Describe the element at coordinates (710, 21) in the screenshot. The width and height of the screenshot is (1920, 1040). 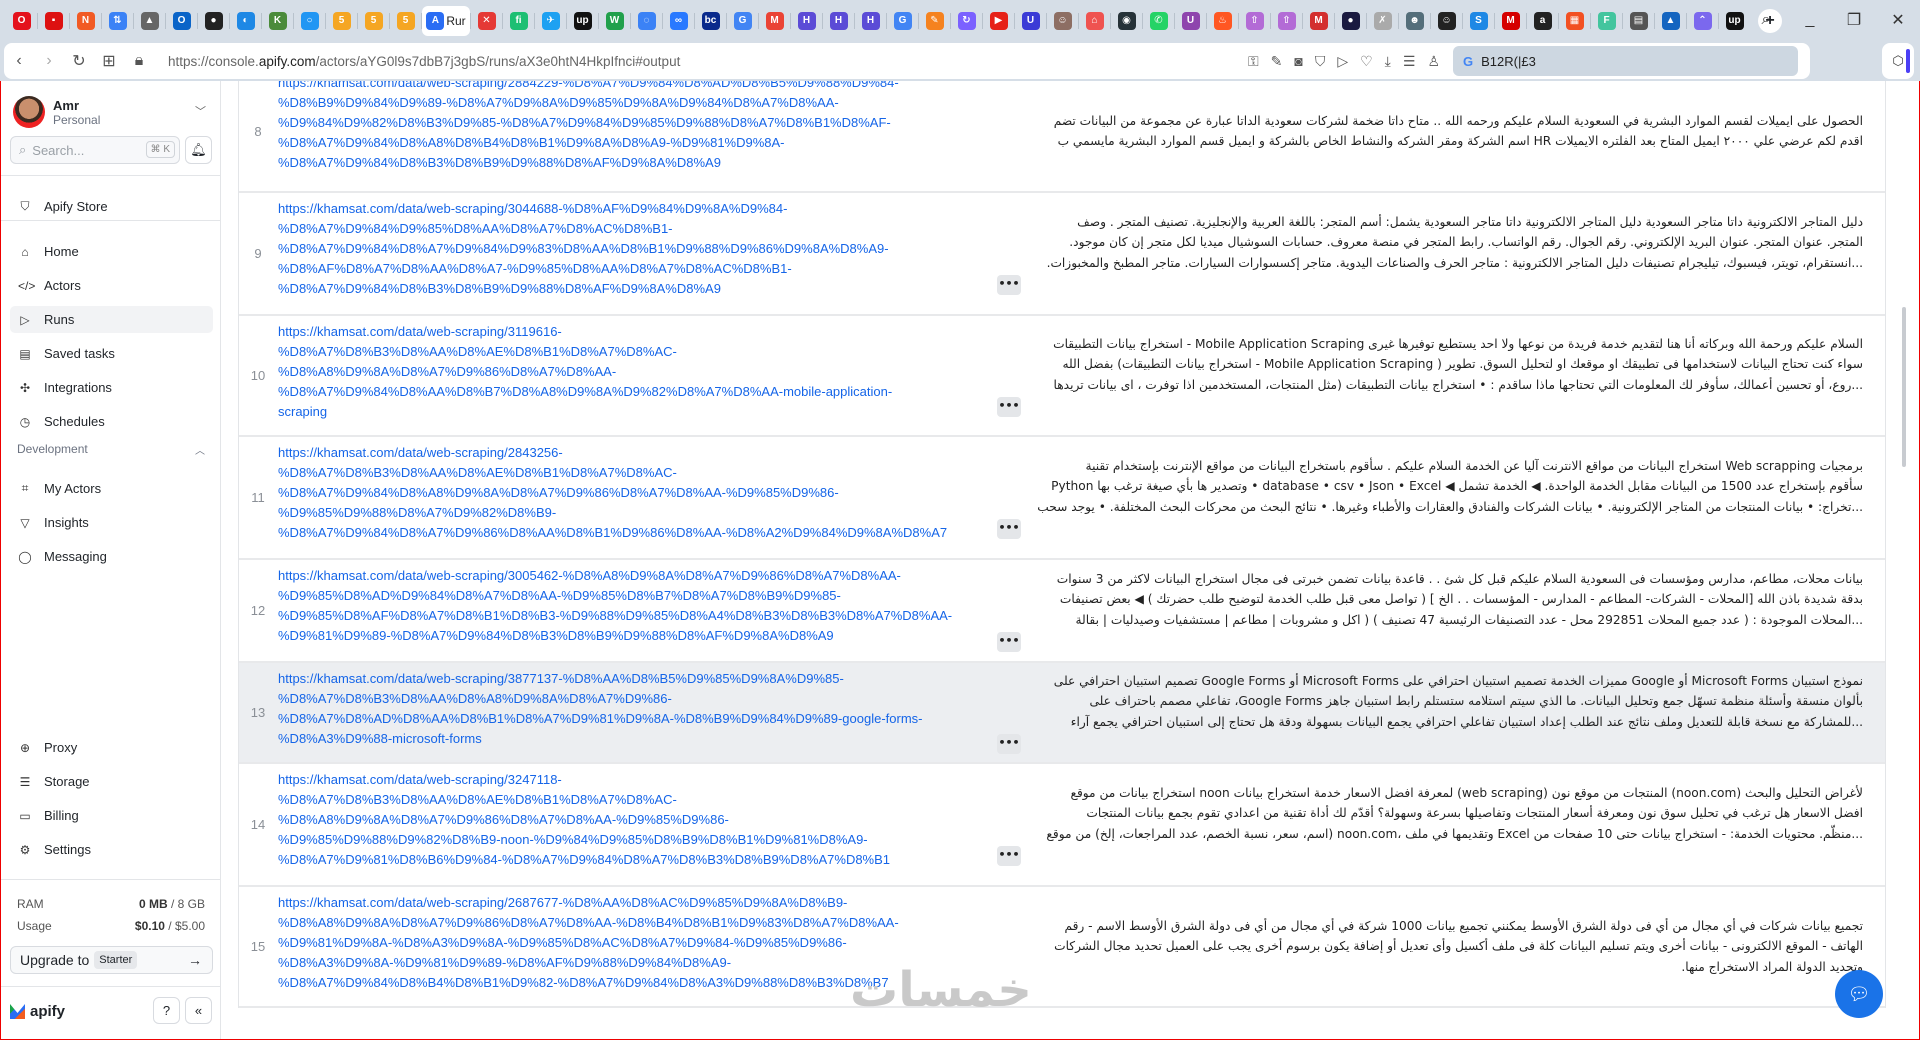
I see `browser-tab: bc` at that location.